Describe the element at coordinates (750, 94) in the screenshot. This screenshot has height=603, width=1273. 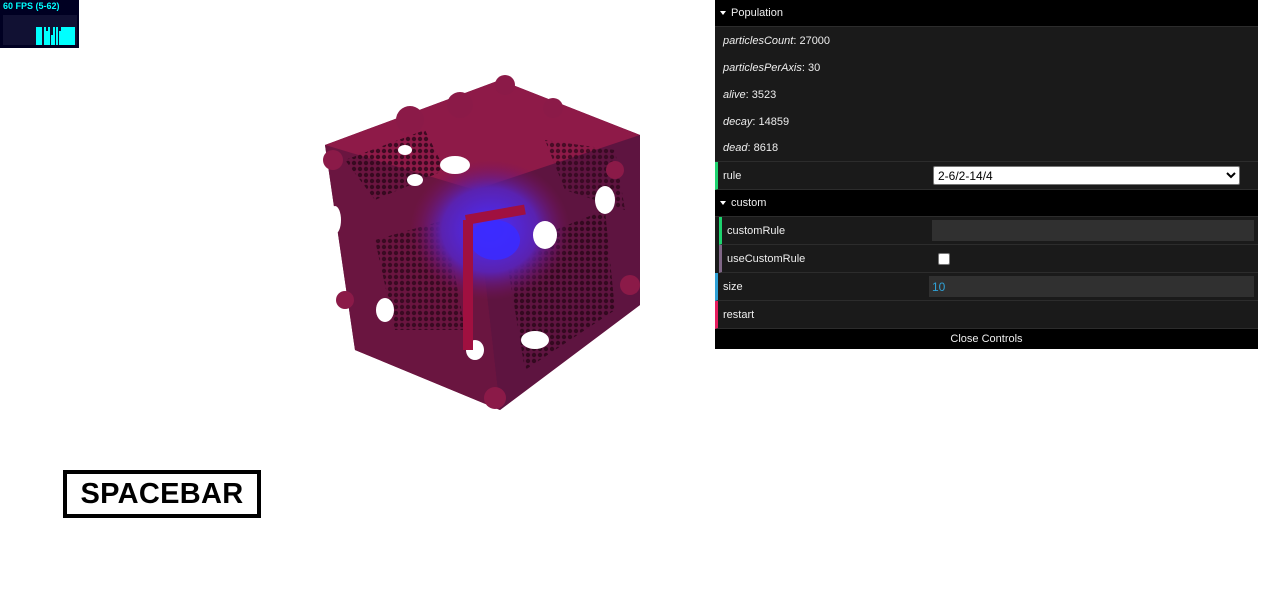
I see `stat-alive: alive: 3523` at that location.